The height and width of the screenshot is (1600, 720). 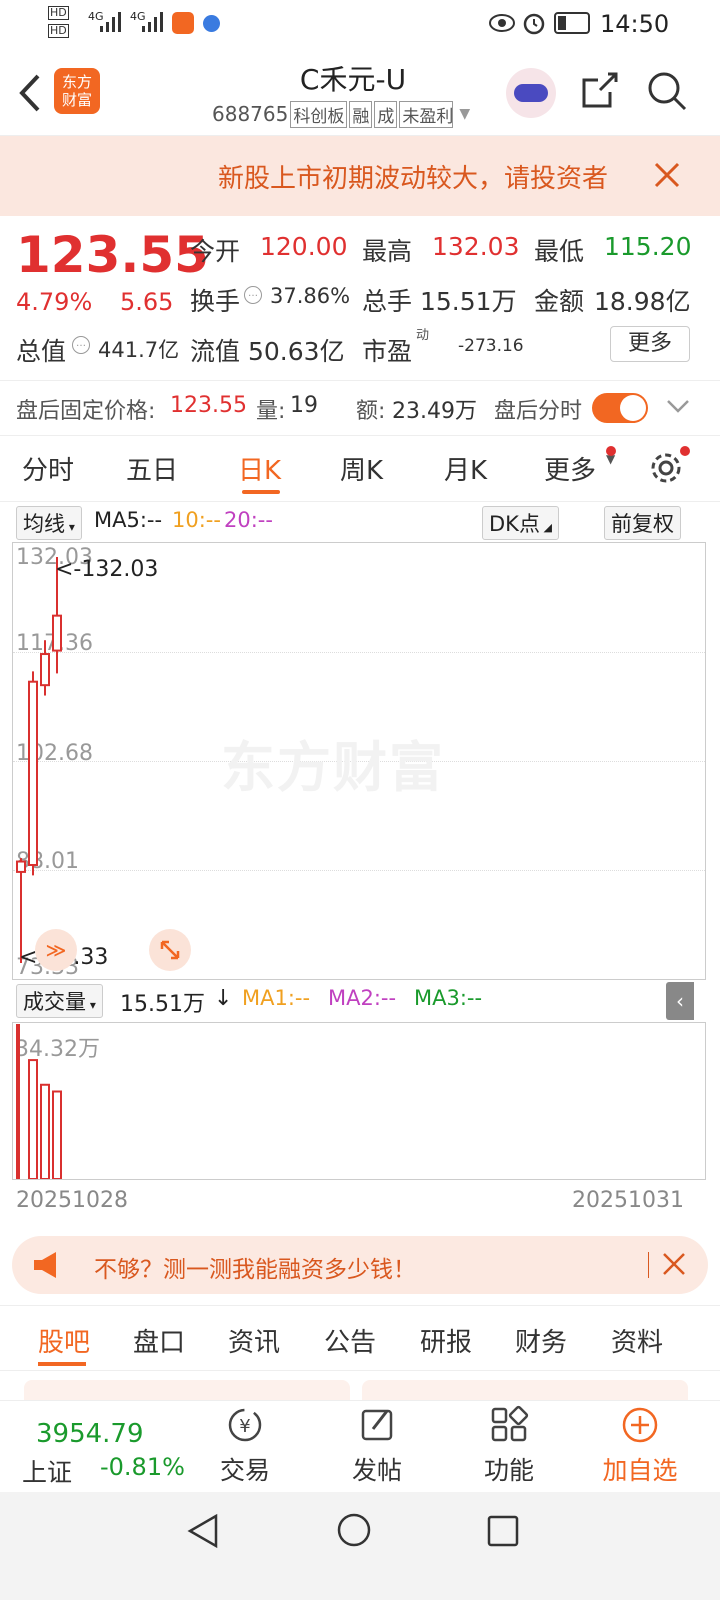 I want to click on assistant-avatar, so click(x=531, y=93).